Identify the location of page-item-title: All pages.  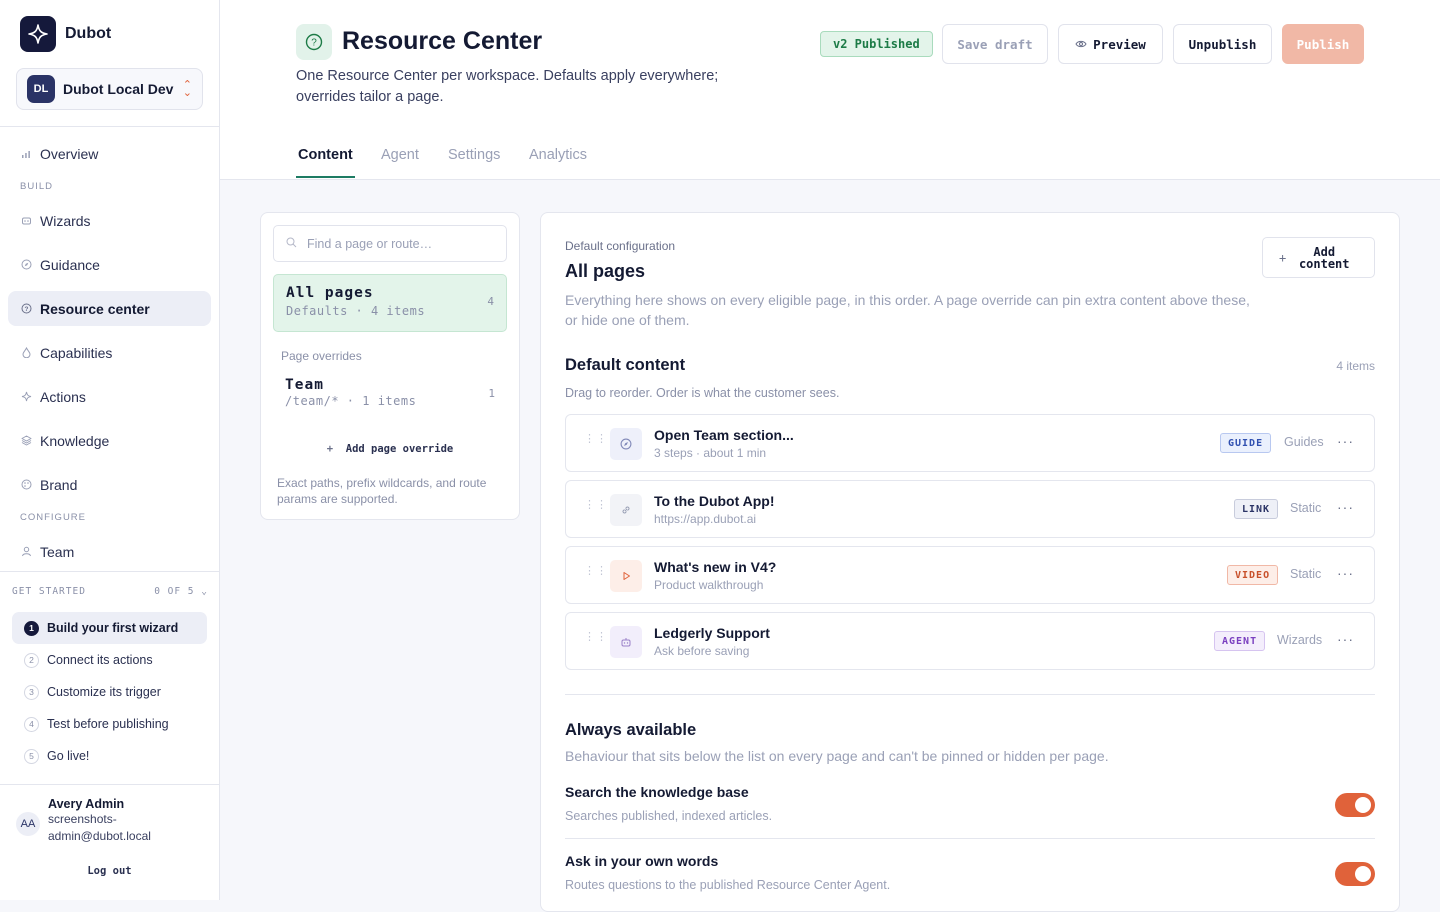
(330, 293).